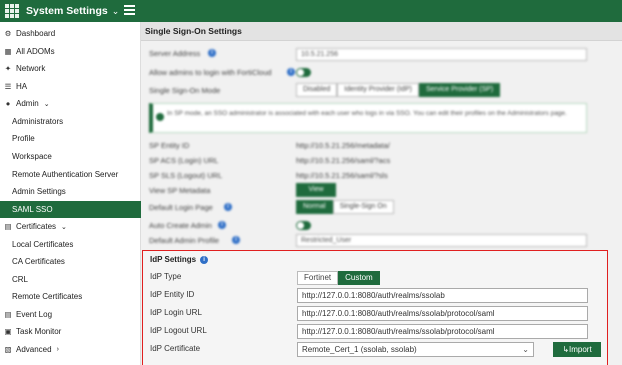  I want to click on sidebar-item-label: Workspace, so click(32, 156).